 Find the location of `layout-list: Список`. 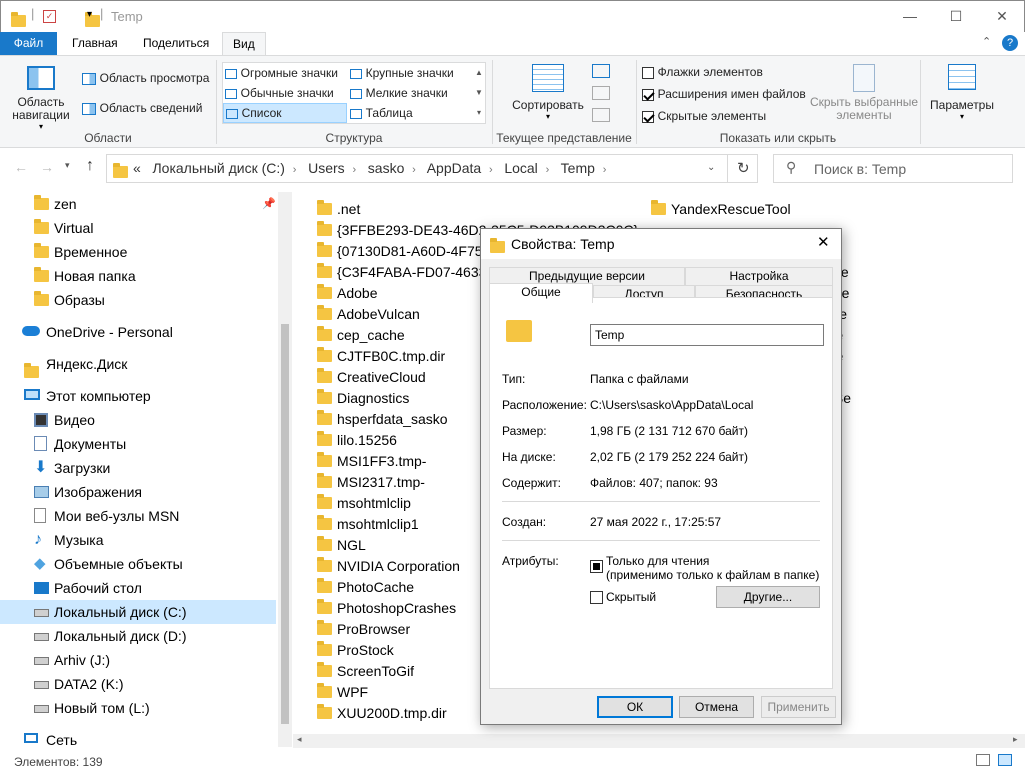

layout-list: Список is located at coordinates (285, 113).